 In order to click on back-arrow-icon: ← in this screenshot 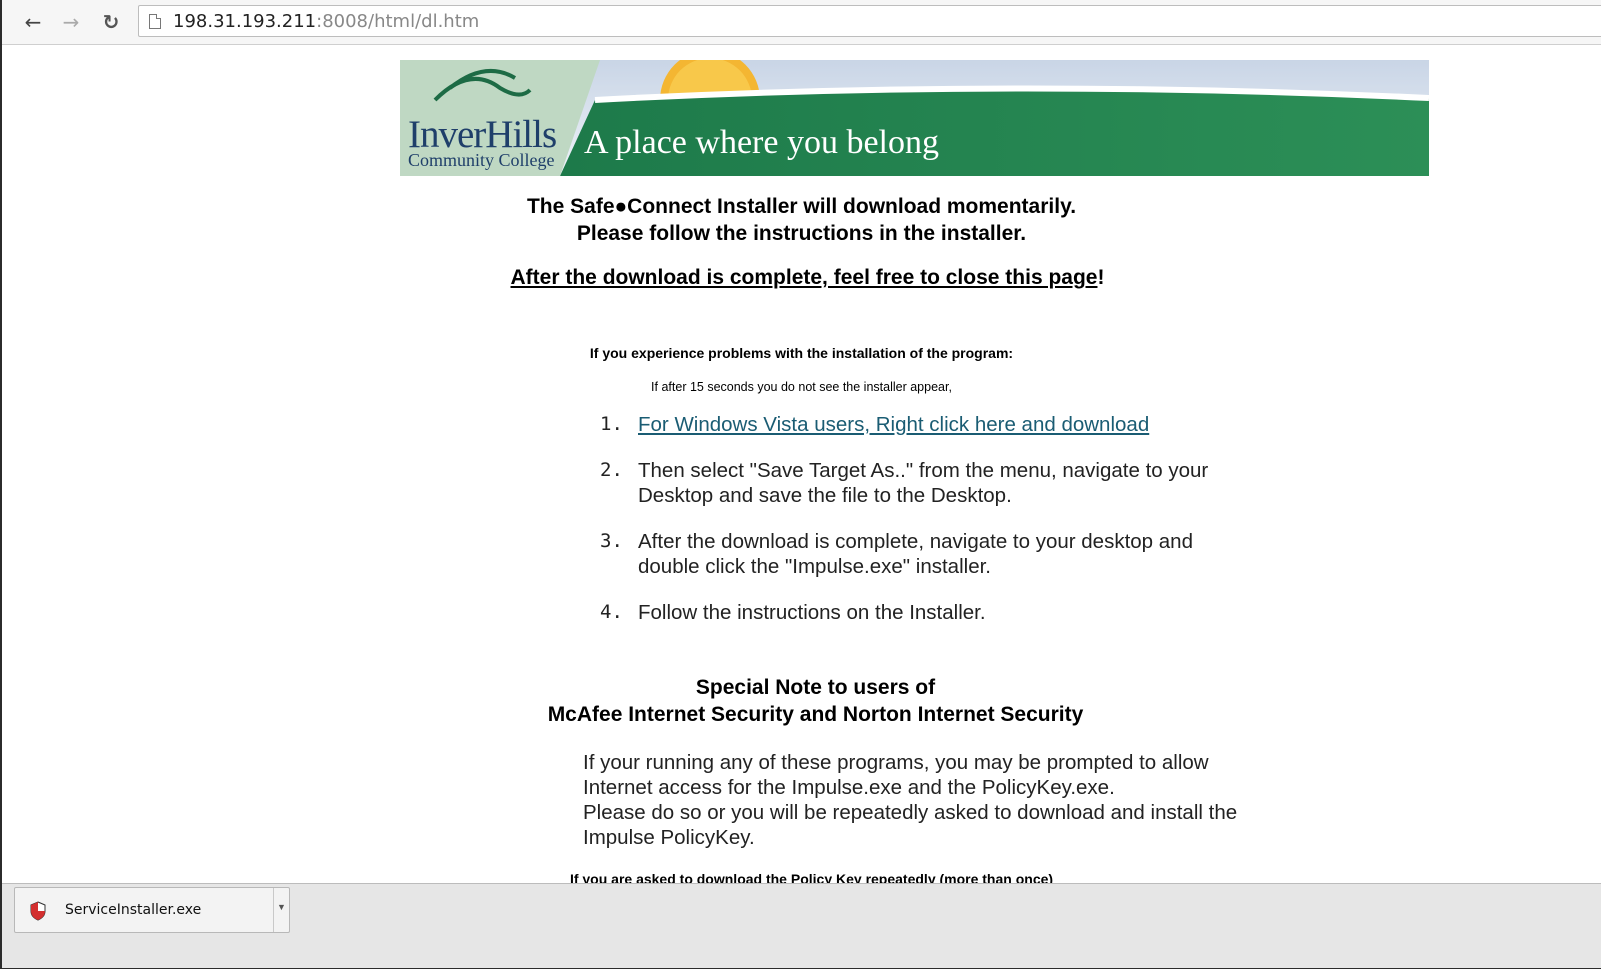, I will do `click(33, 22)`.